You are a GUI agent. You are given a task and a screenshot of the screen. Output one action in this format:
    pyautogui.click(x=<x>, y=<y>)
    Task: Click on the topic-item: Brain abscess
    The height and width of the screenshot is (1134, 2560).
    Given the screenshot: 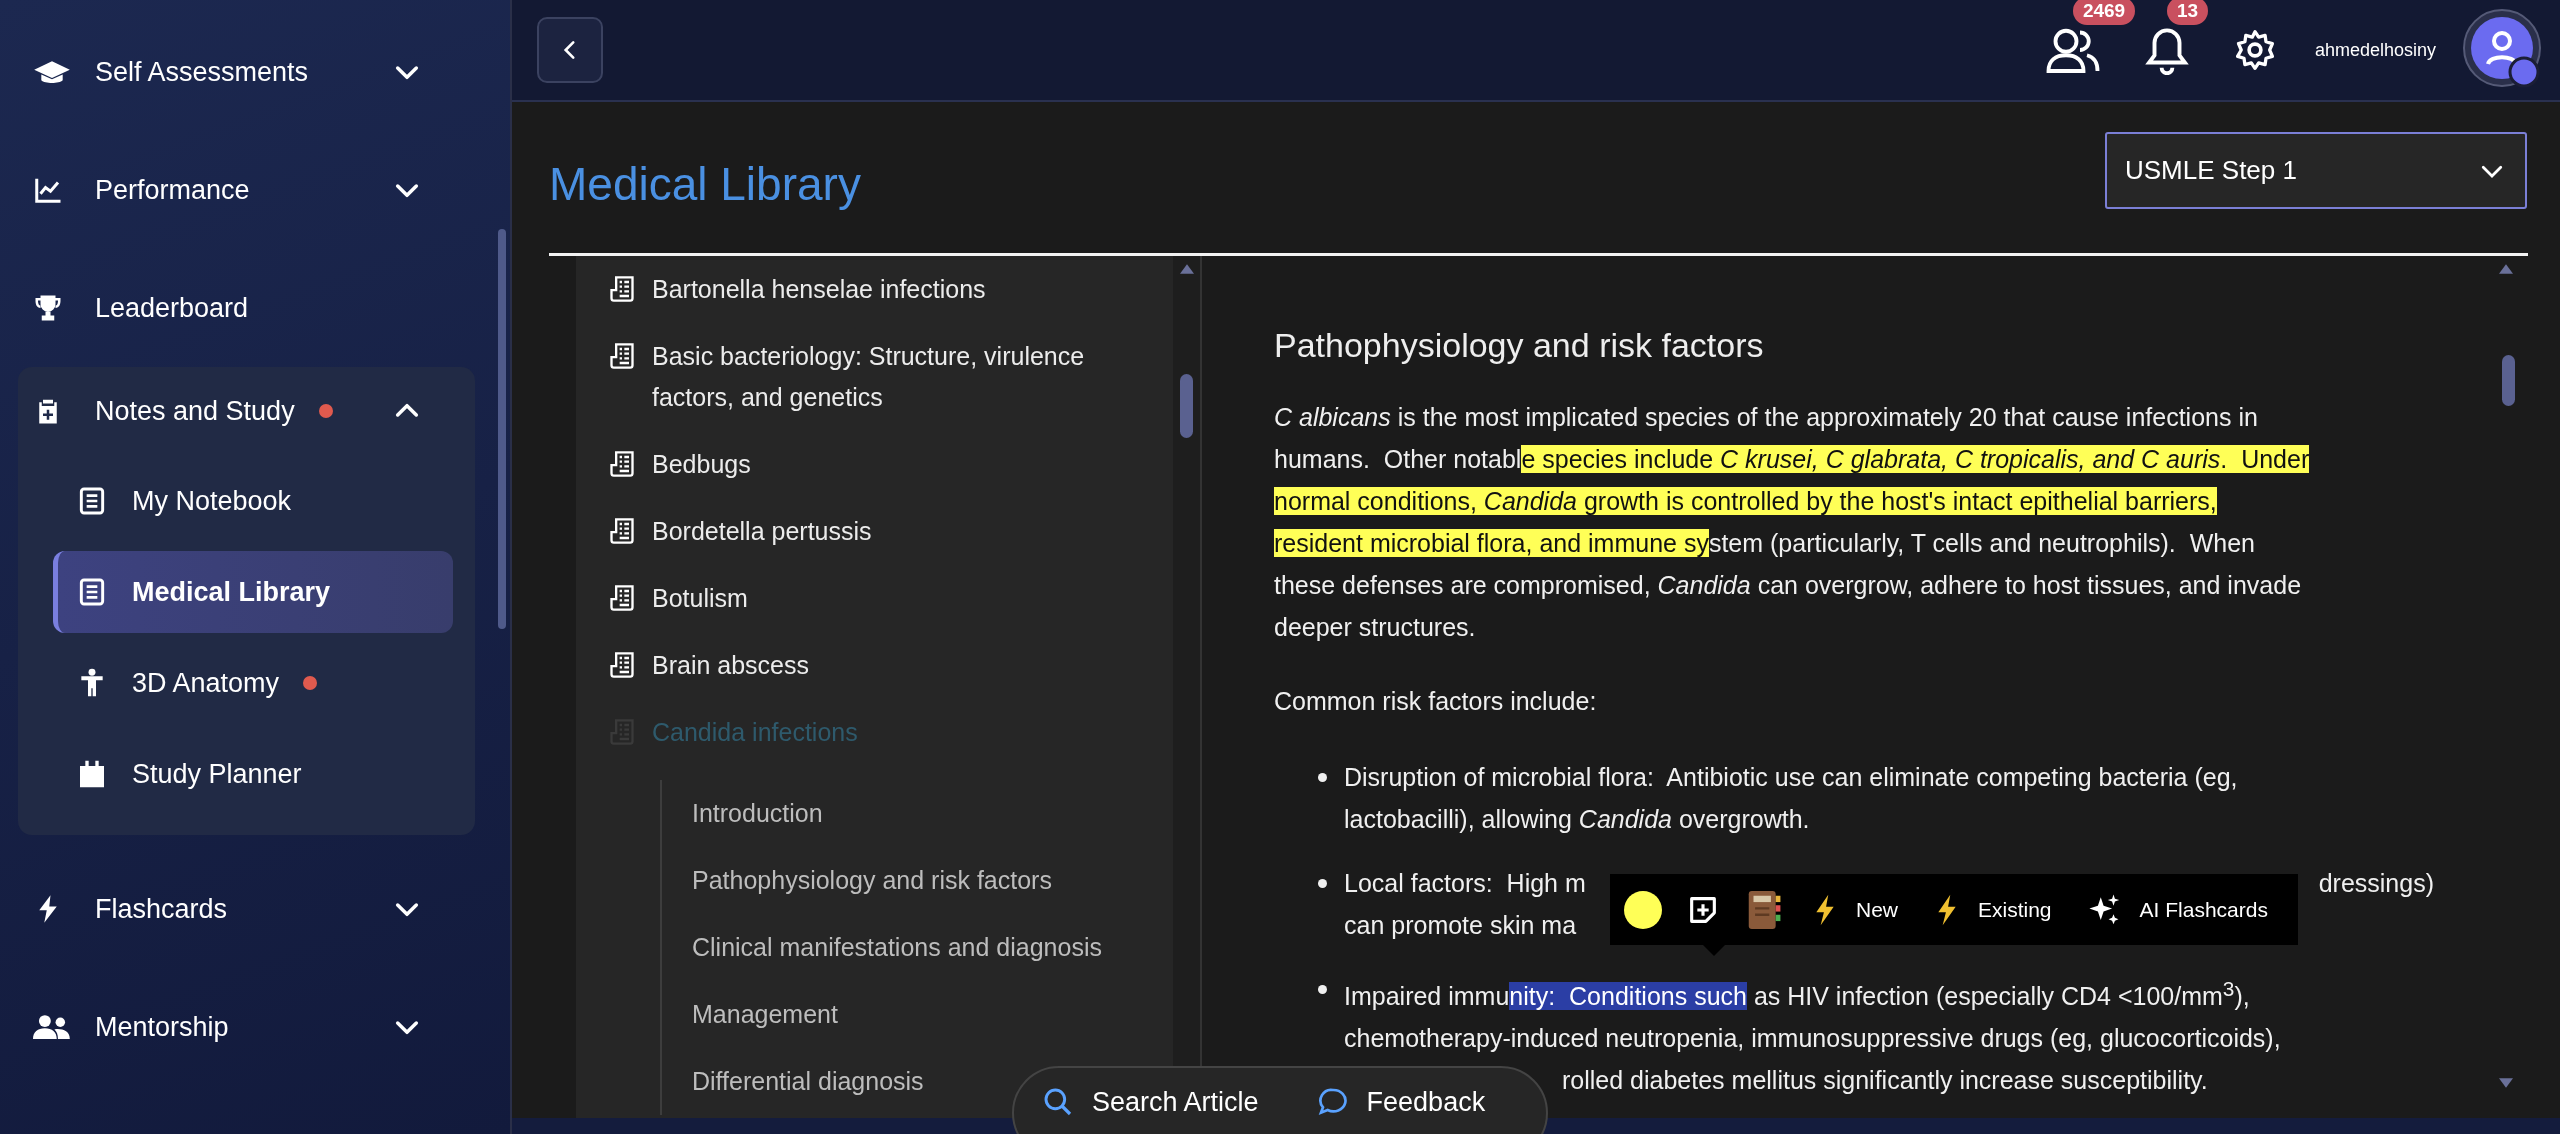 What is the action you would take?
    pyautogui.click(x=874, y=665)
    